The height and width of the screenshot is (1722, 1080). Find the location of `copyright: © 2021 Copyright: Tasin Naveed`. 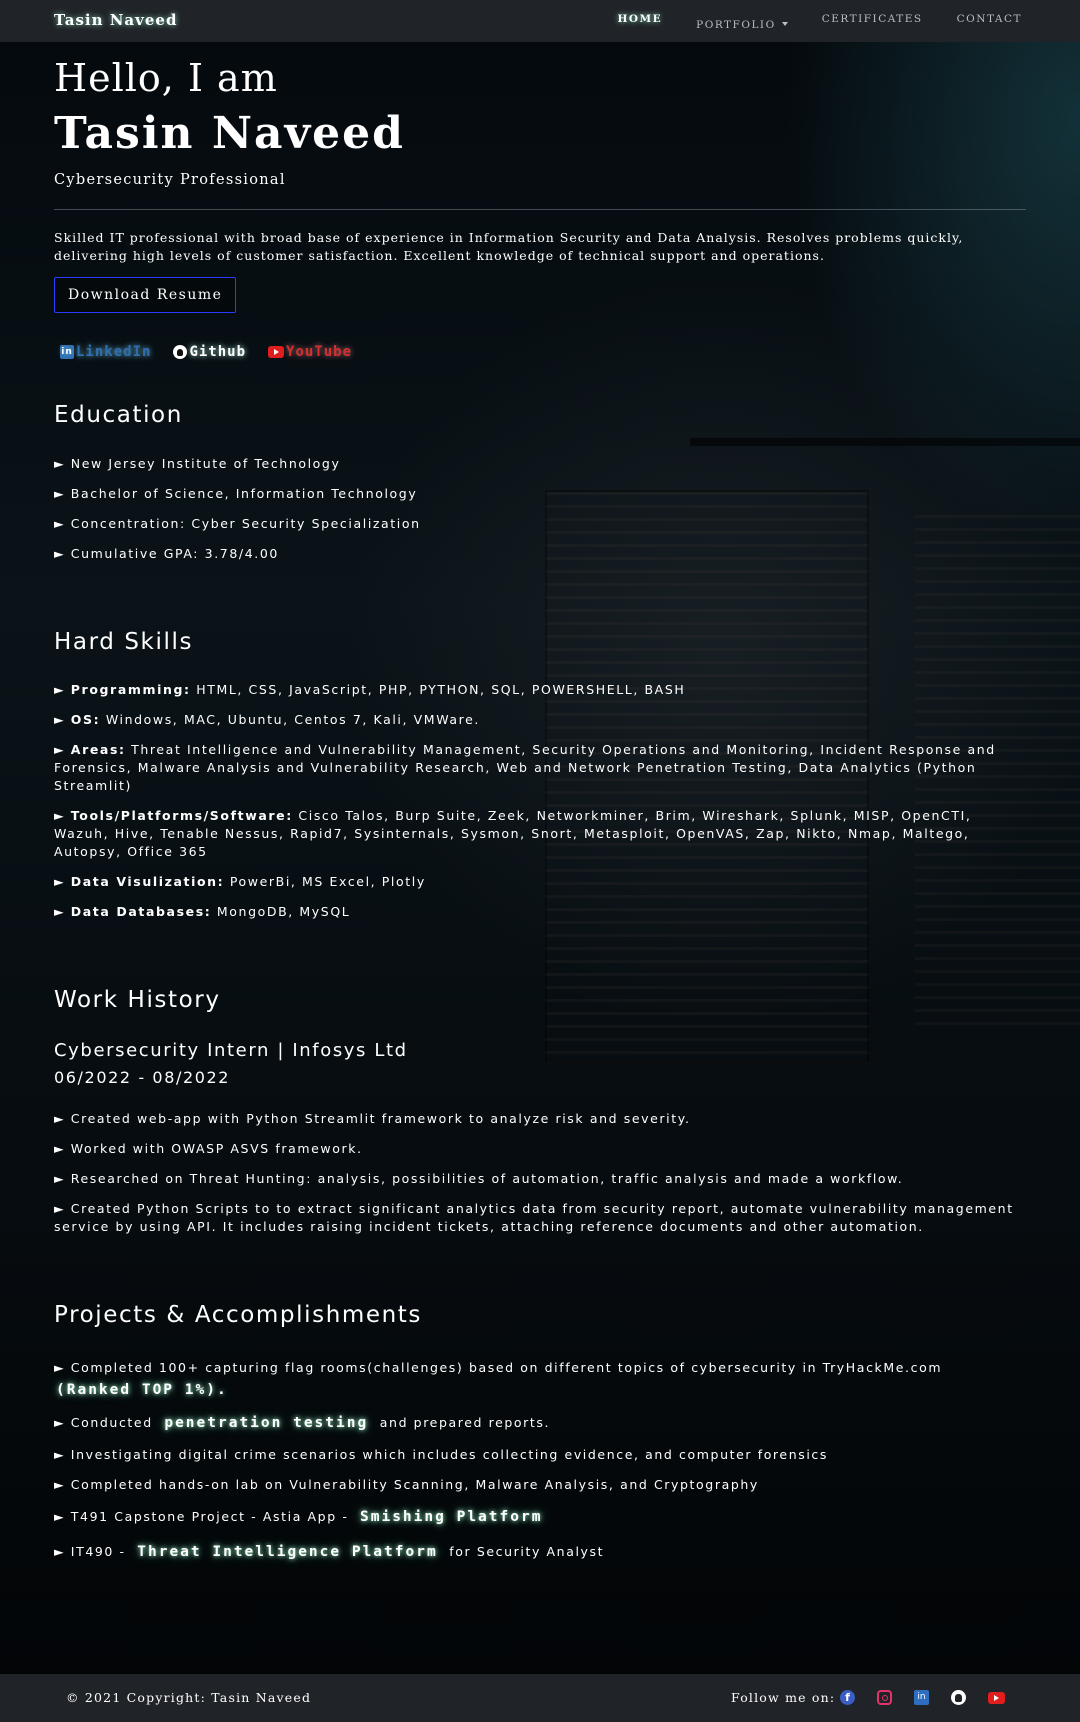

copyright: © 2021 Copyright: Tasin Naveed is located at coordinates (189, 1697).